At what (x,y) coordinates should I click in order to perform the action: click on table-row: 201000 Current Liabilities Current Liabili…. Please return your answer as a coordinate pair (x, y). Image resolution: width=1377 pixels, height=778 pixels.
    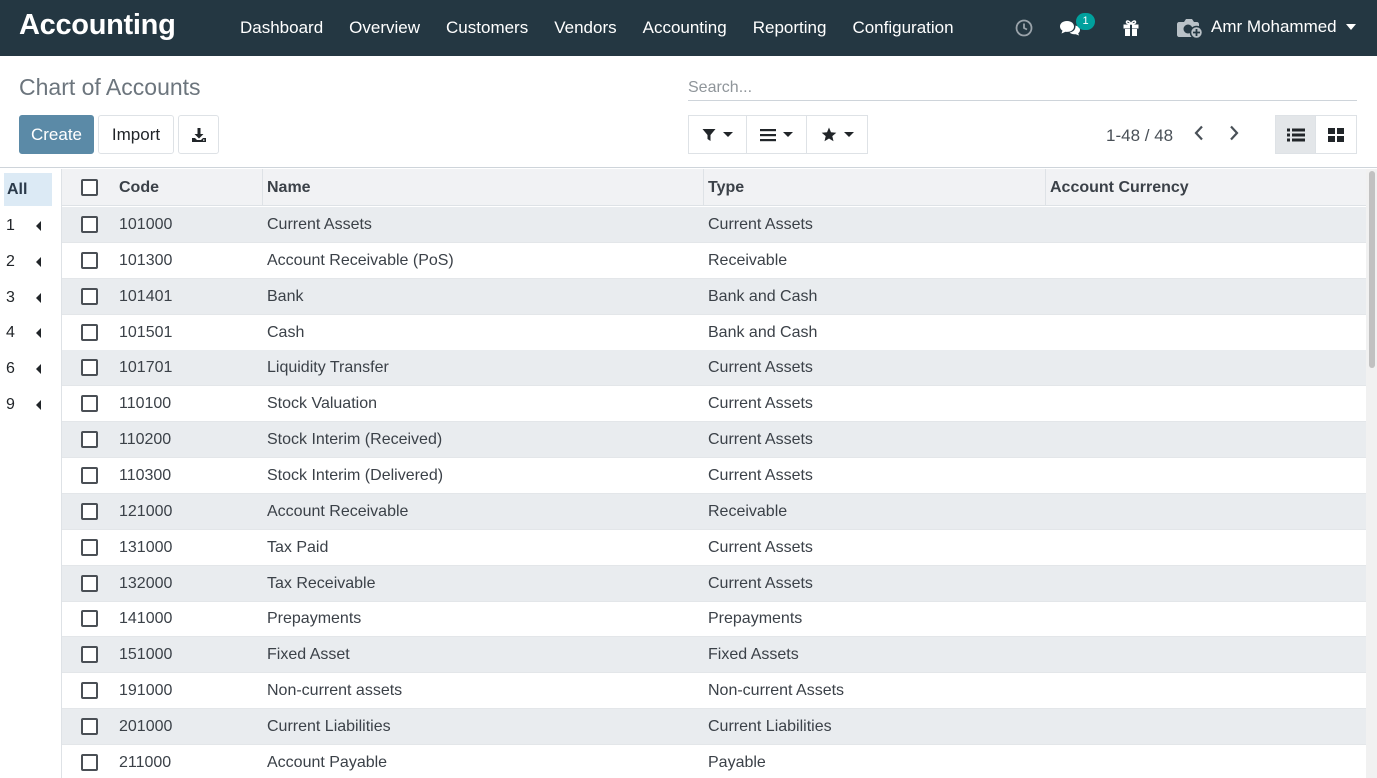
    Looking at the image, I should click on (714, 726).